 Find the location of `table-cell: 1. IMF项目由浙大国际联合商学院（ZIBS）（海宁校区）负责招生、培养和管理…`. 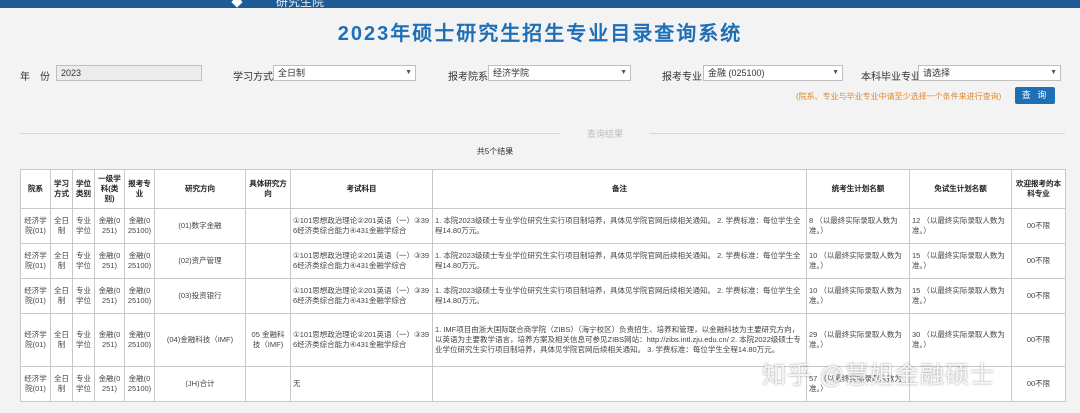

table-cell: 1. IMF项目由浙大国际联合商学院（ZIBS）（海宁校区）负责招生、培养和管理… is located at coordinates (619, 340).